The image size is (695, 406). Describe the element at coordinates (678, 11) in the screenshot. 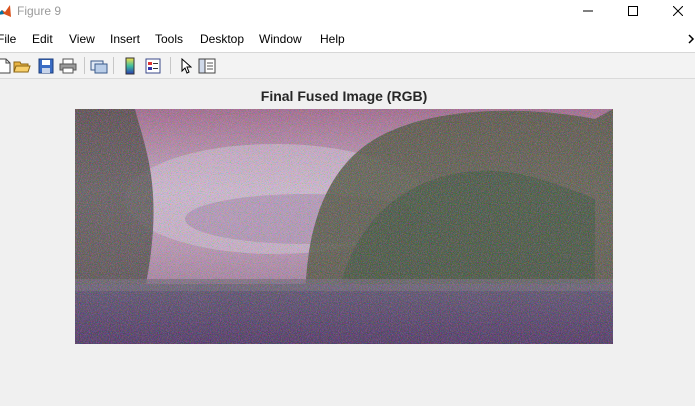

I see `close-icon` at that location.